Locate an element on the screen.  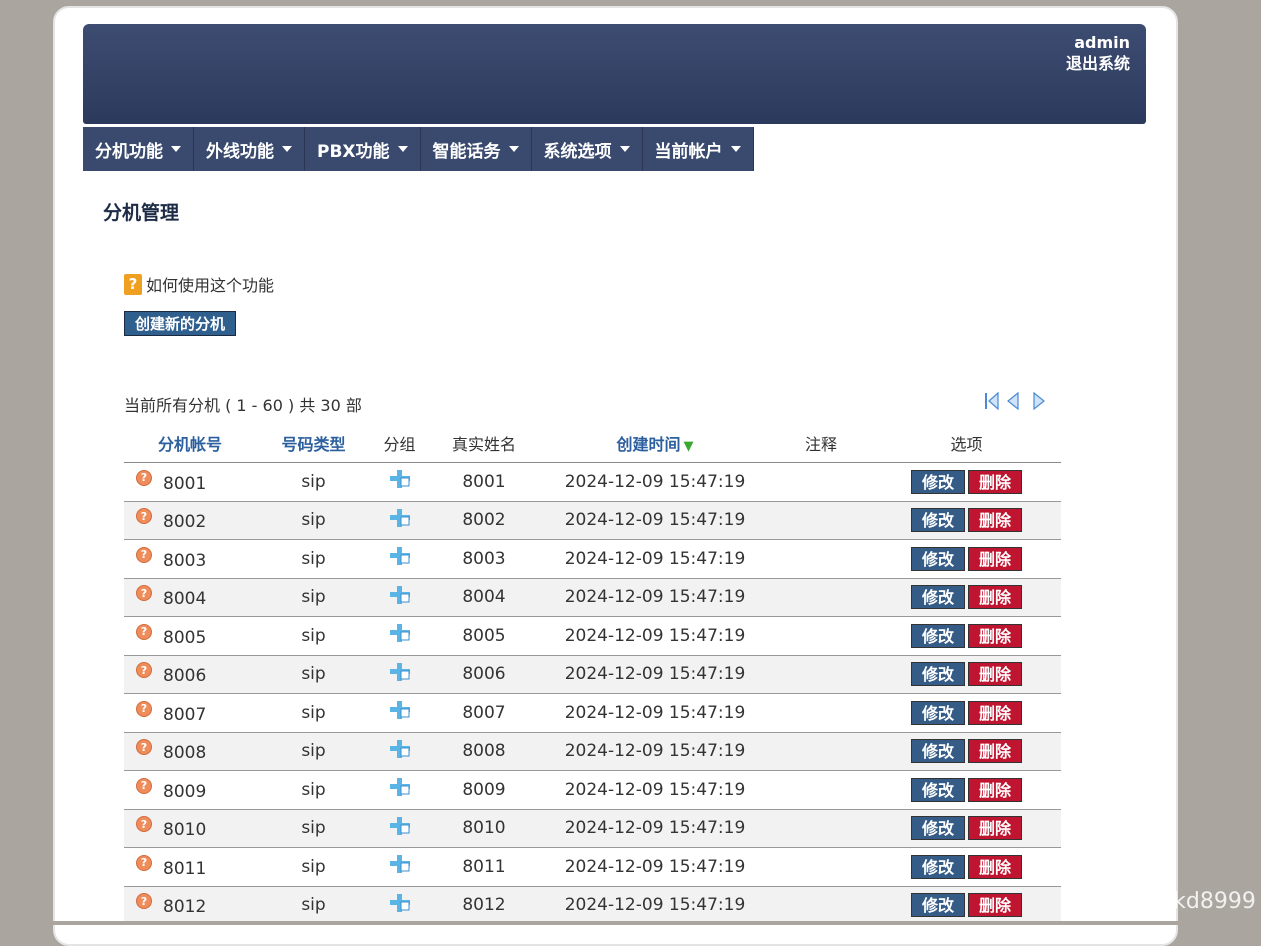
col-account: 分机帐号 is located at coordinates (190, 443).